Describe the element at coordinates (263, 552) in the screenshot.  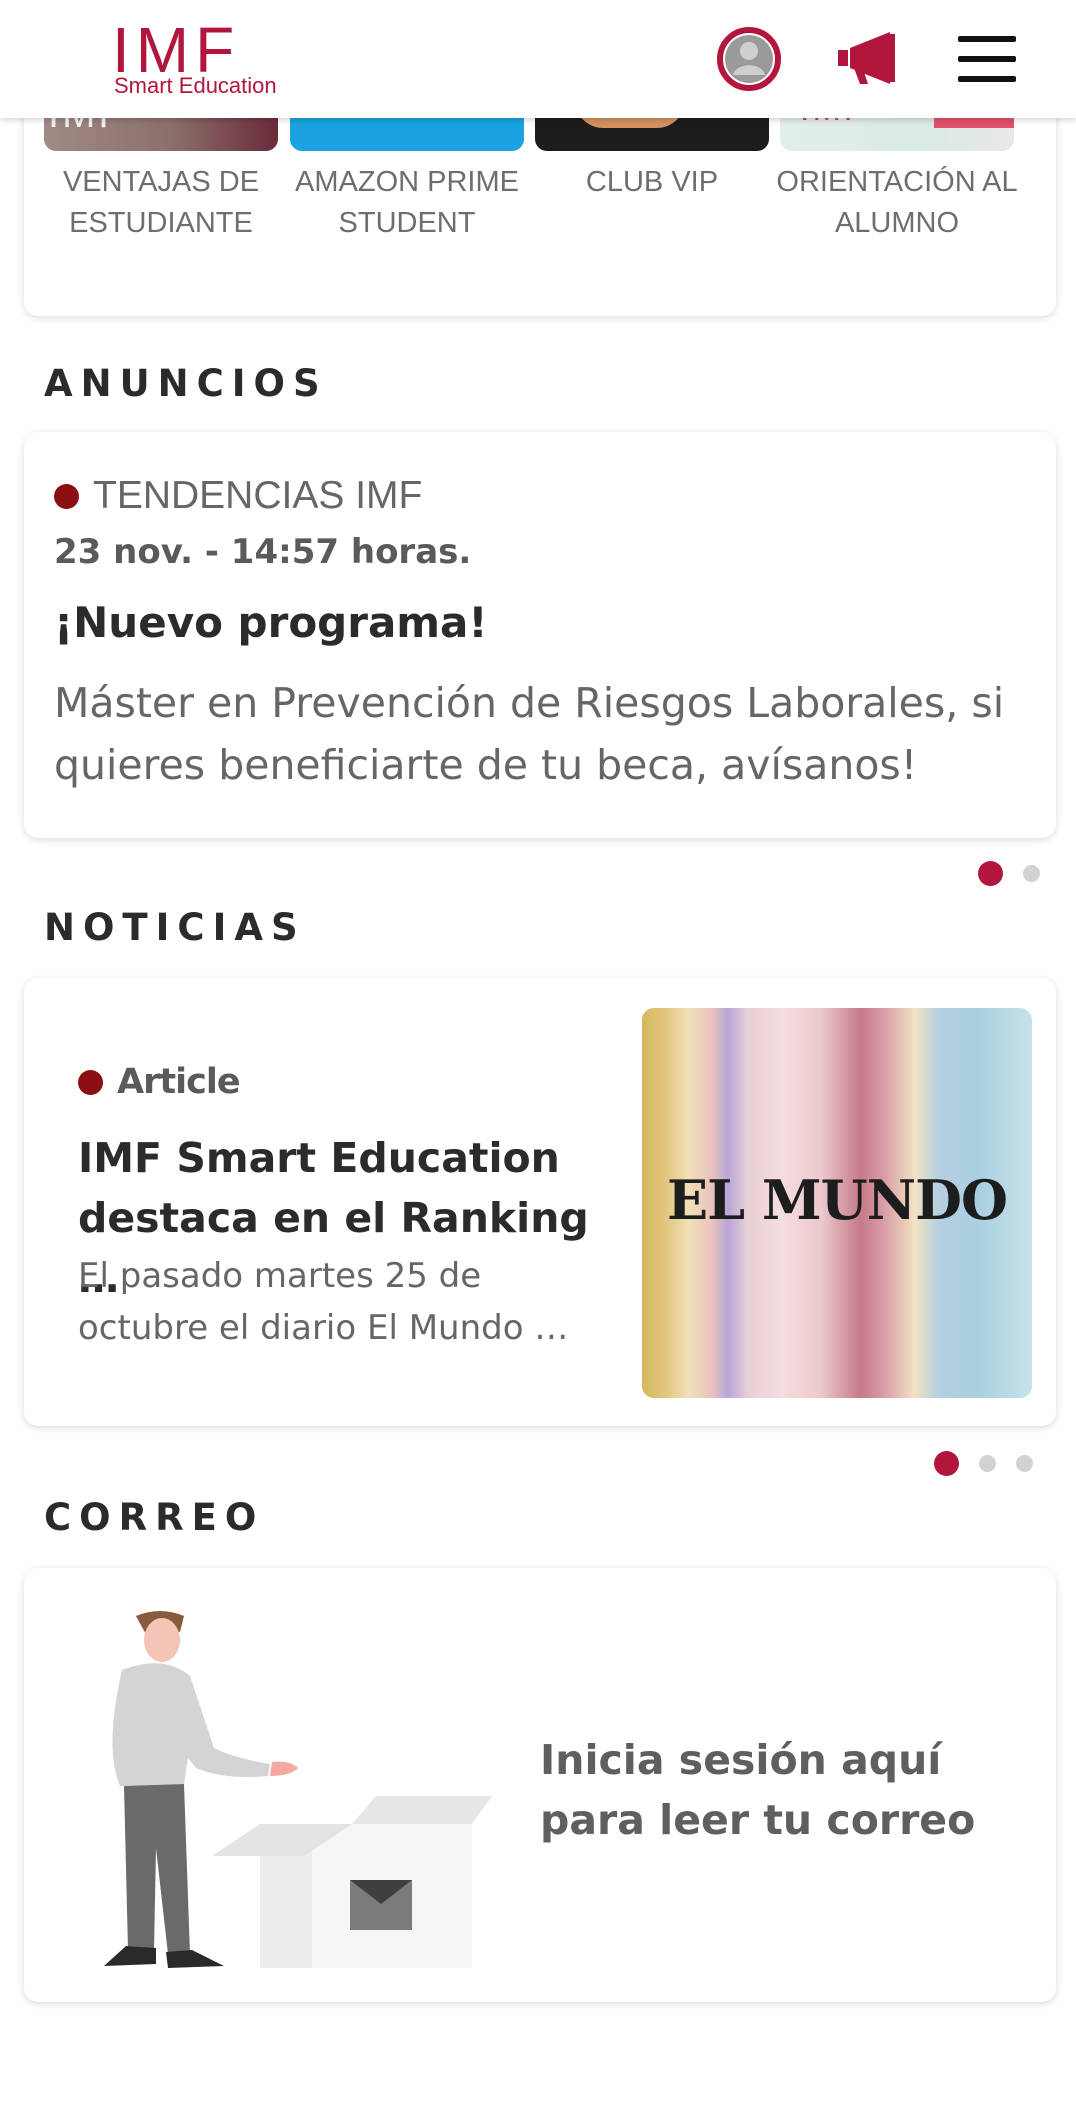
I see `announcement-date: 23 nov. - 14:57 horas.` at that location.